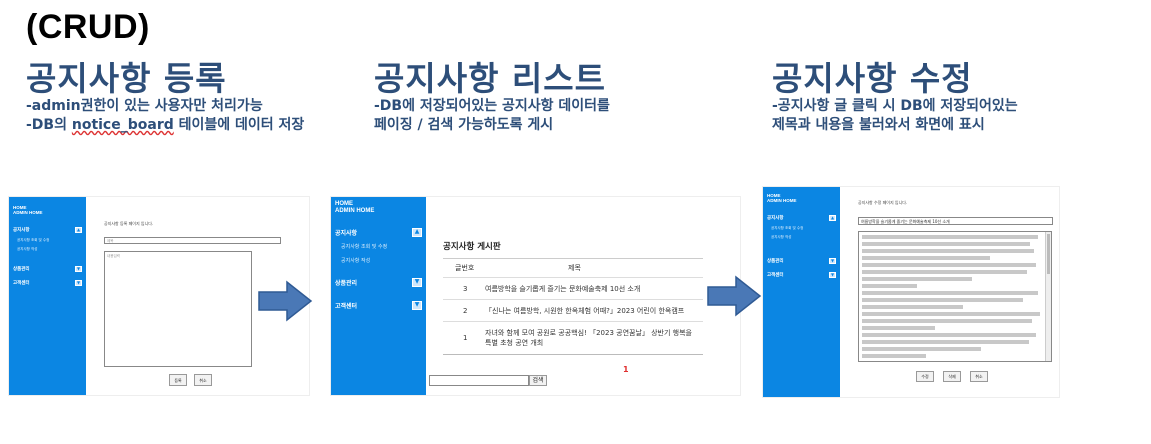 The image size is (1151, 444). Describe the element at coordinates (465, 288) in the screenshot. I see `row-no: 3` at that location.